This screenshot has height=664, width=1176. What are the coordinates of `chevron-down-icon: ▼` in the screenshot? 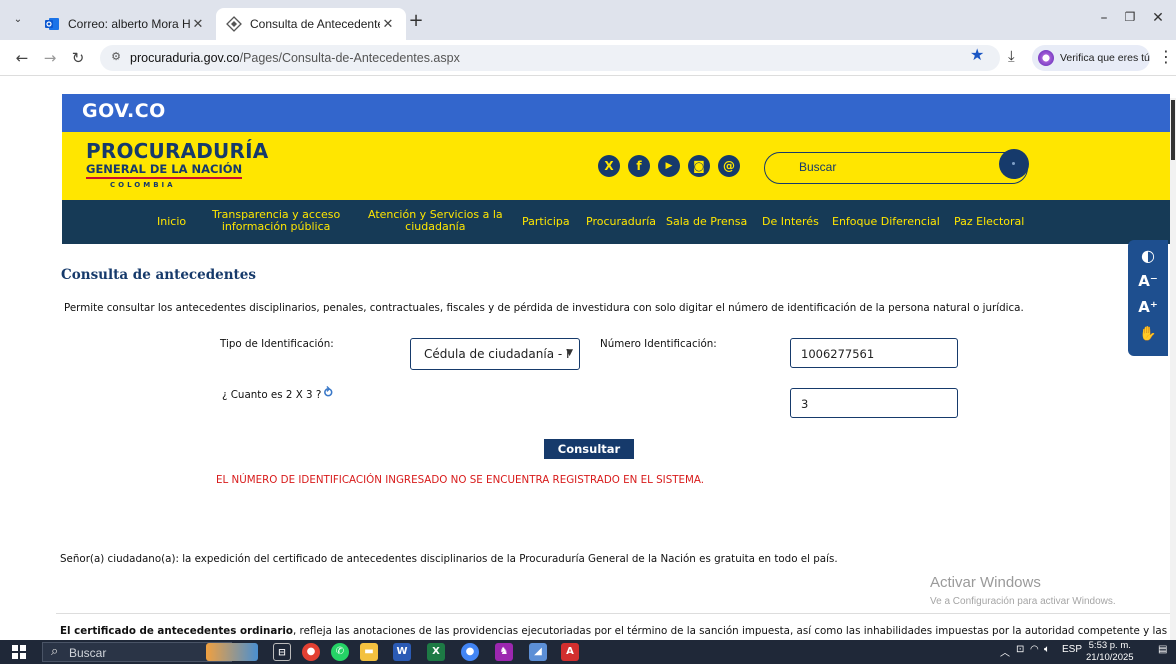 It's located at (569, 353).